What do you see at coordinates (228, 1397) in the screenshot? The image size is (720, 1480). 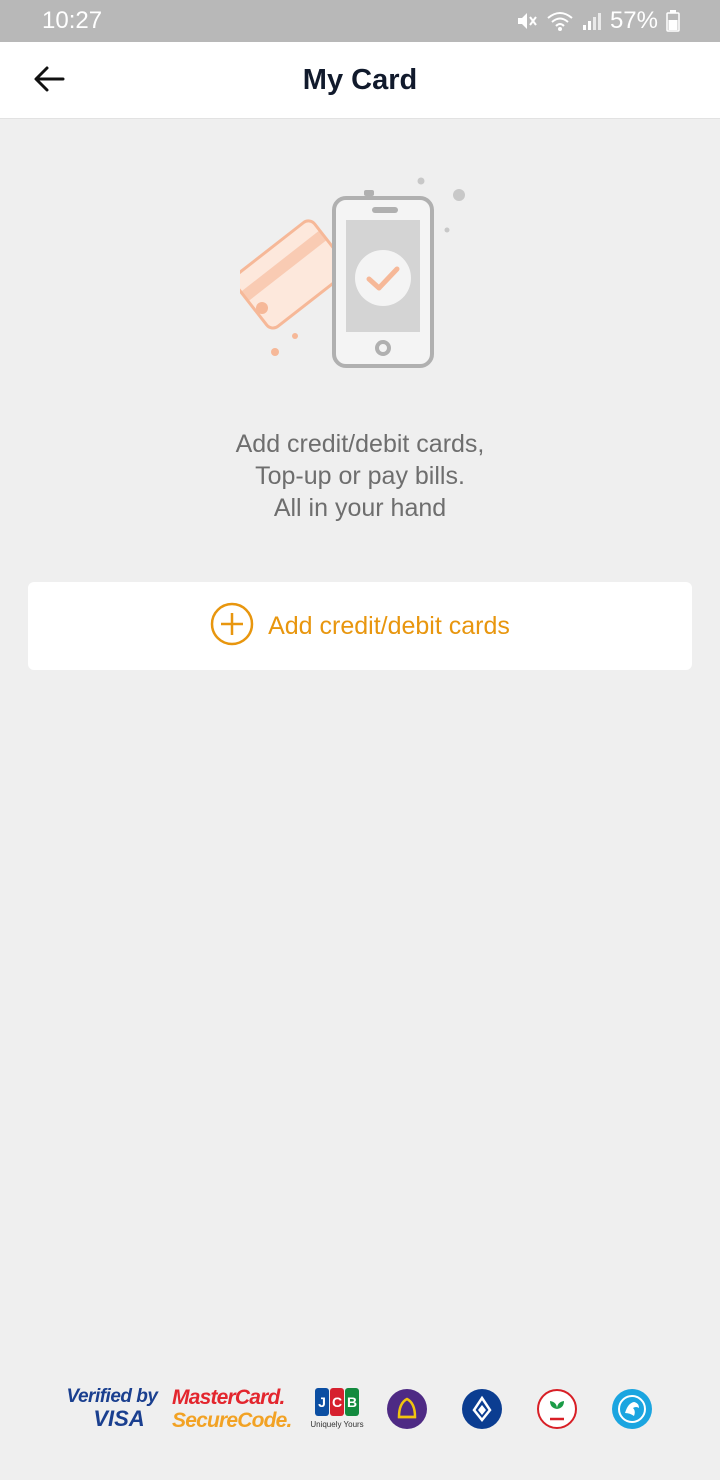 I see `mastercard-text: MasterCard.` at bounding box center [228, 1397].